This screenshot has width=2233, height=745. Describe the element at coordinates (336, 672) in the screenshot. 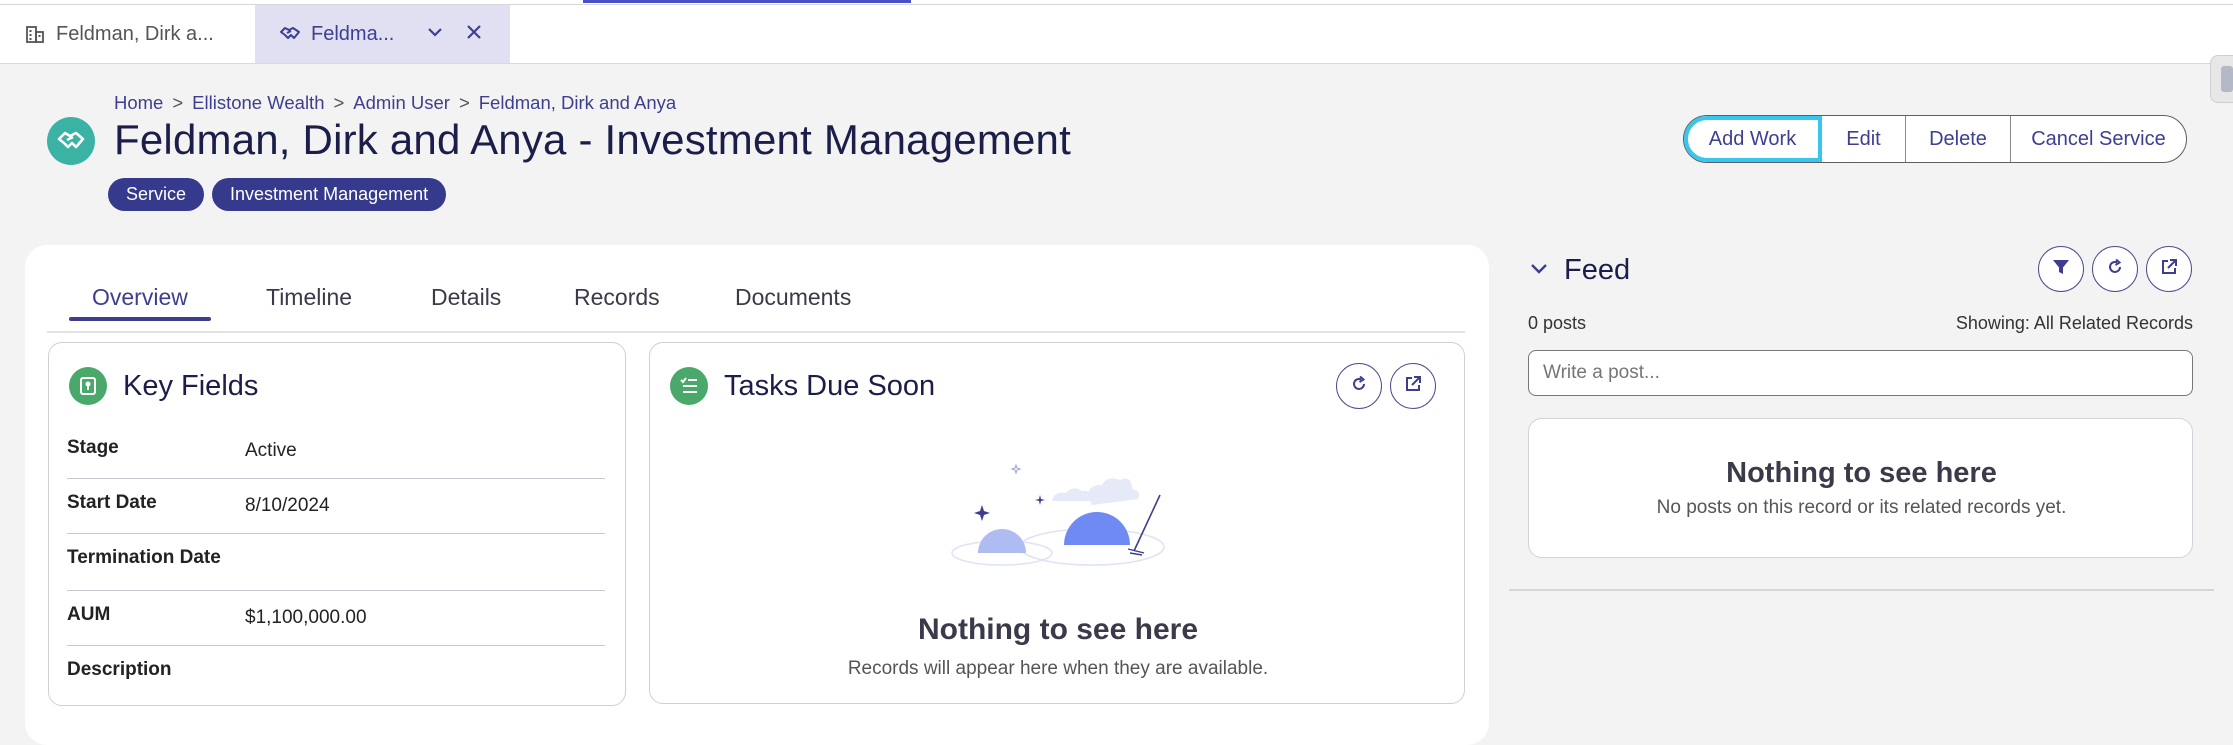

I see `field-row-description: Description` at that location.